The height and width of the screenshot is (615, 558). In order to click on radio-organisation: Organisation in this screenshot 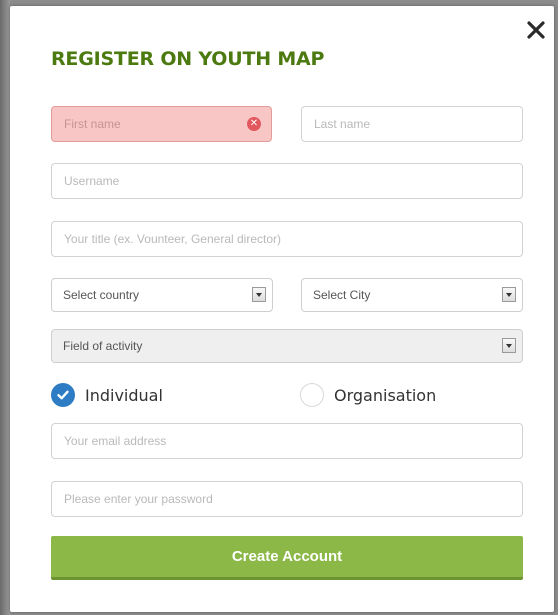, I will do `click(368, 395)`.